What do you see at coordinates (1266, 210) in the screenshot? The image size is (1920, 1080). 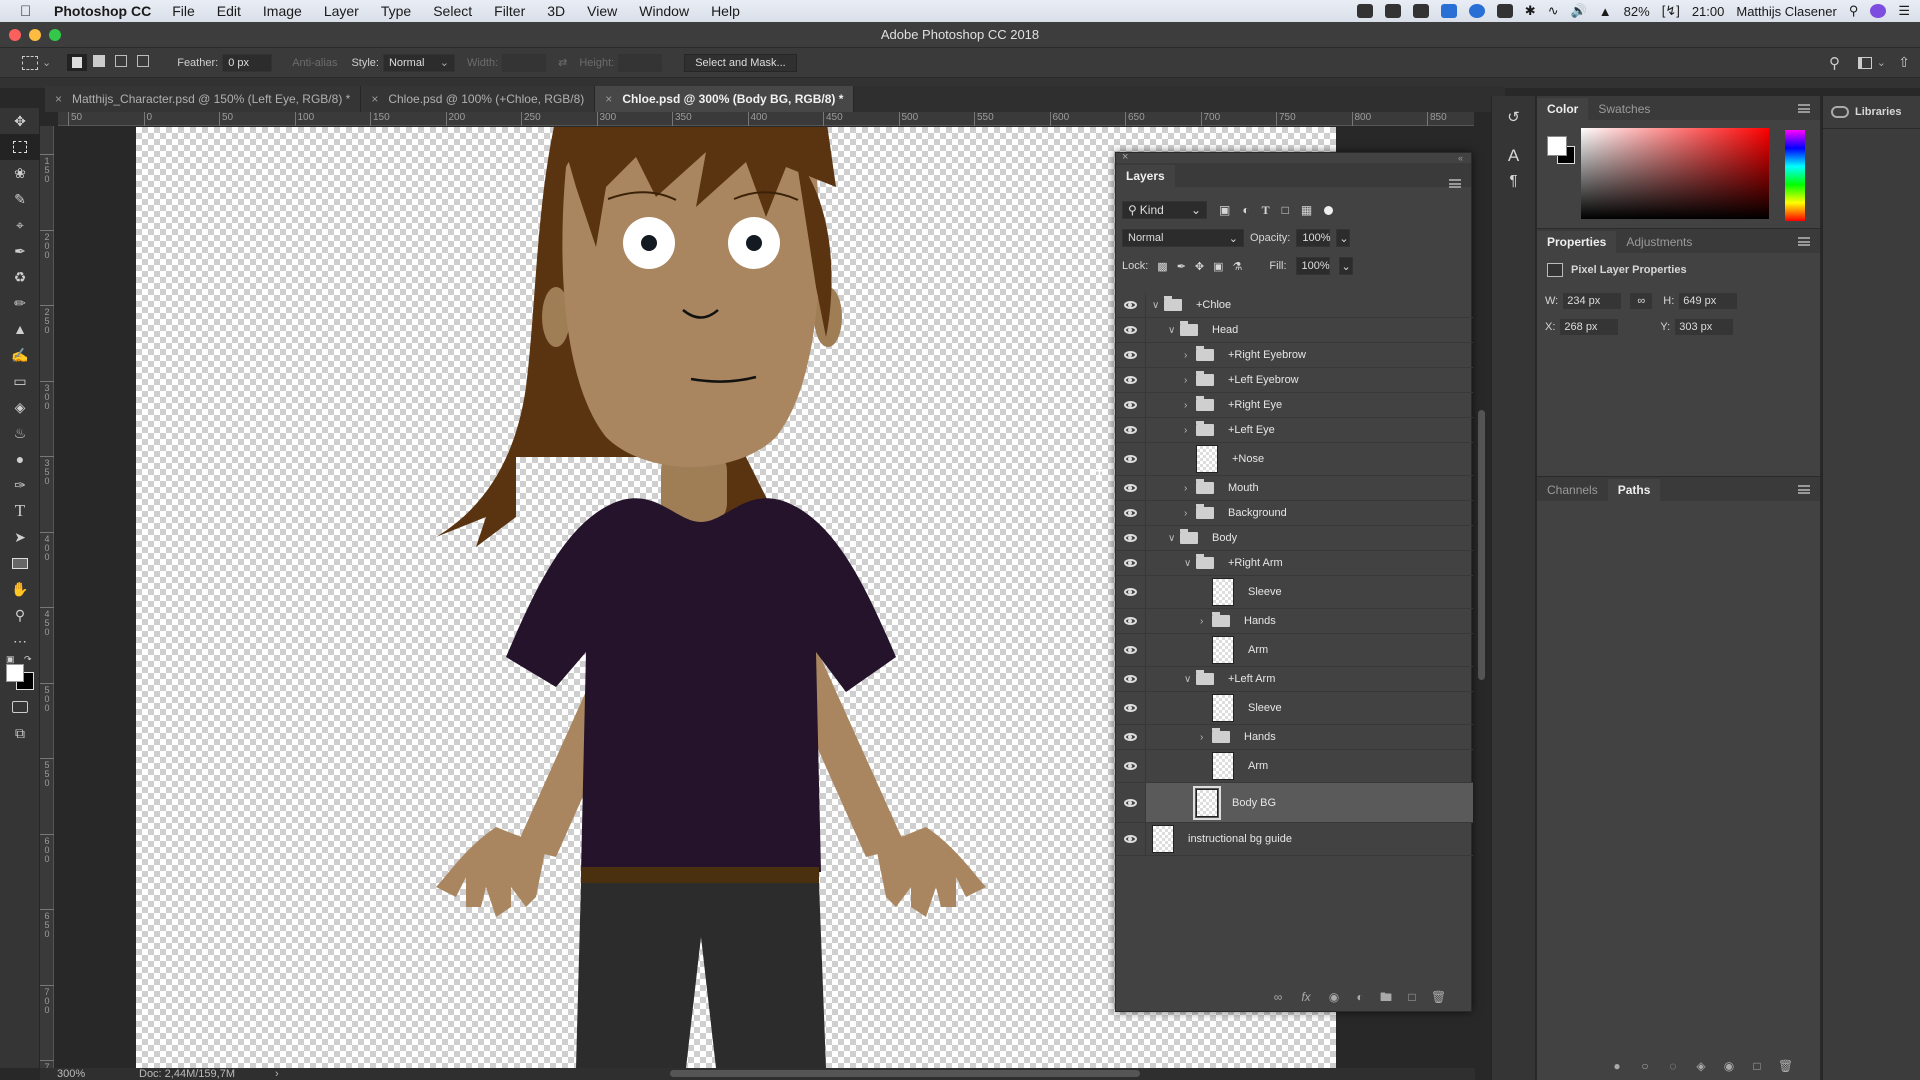 I see `filter-type-icon: T` at bounding box center [1266, 210].